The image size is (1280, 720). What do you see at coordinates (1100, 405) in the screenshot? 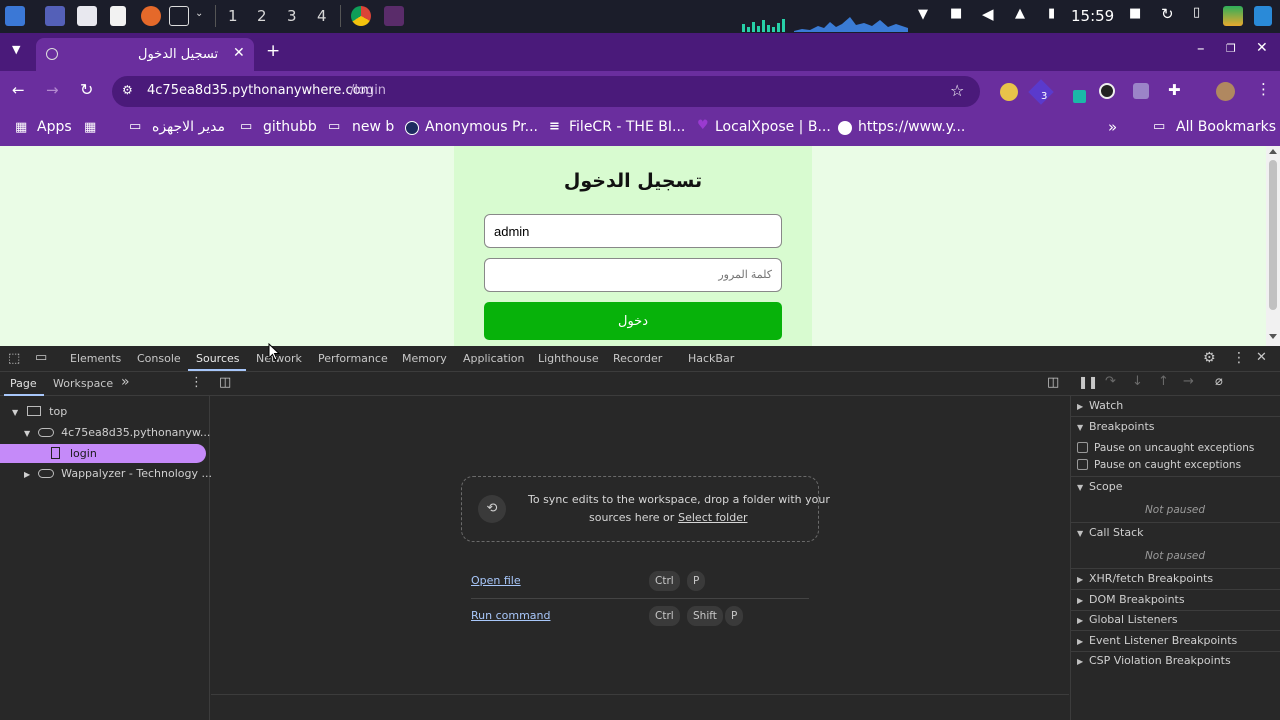
I see `section-watch: ▶ Watch` at bounding box center [1100, 405].